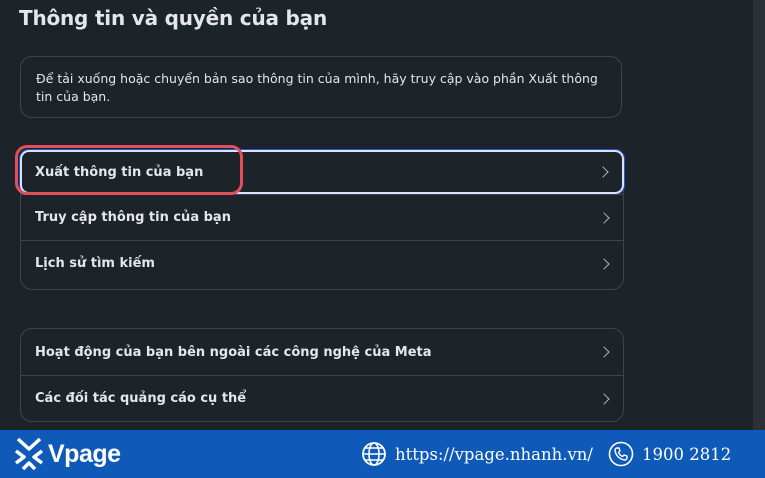  What do you see at coordinates (141, 398) in the screenshot?
I see `menu-item-label: Các đối tác quảng cáo cụ thể` at bounding box center [141, 398].